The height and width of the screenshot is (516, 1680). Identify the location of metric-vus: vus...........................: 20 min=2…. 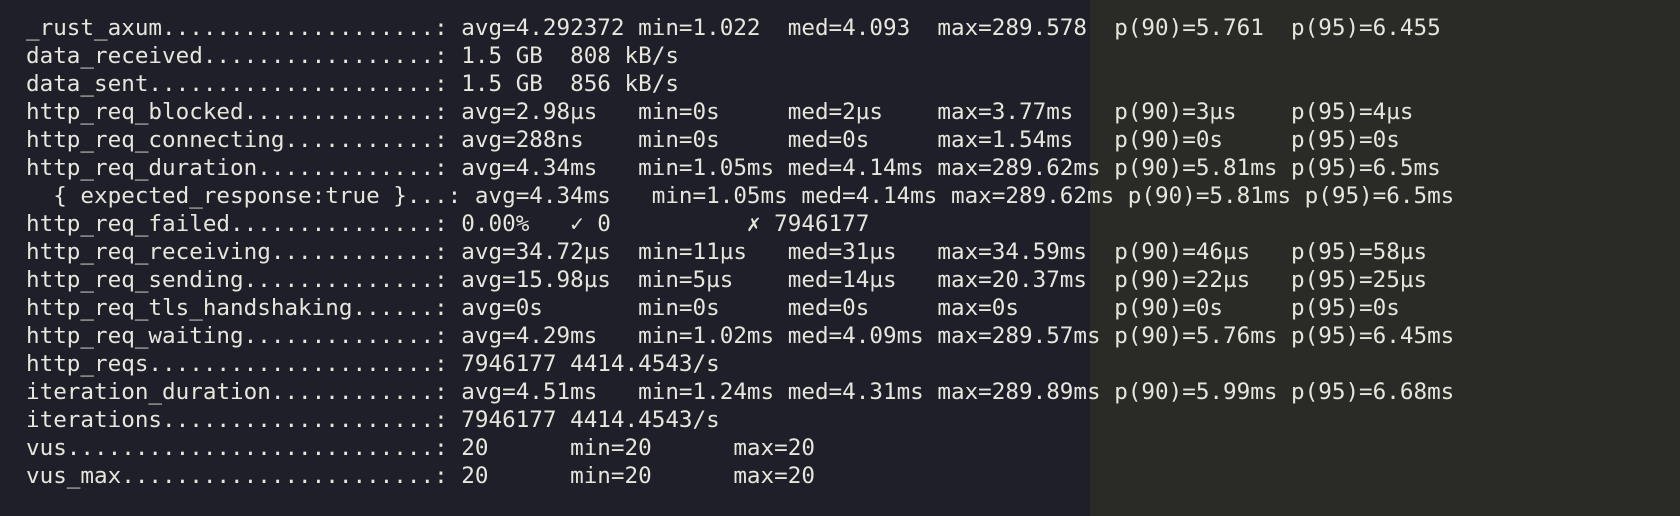
(420, 448).